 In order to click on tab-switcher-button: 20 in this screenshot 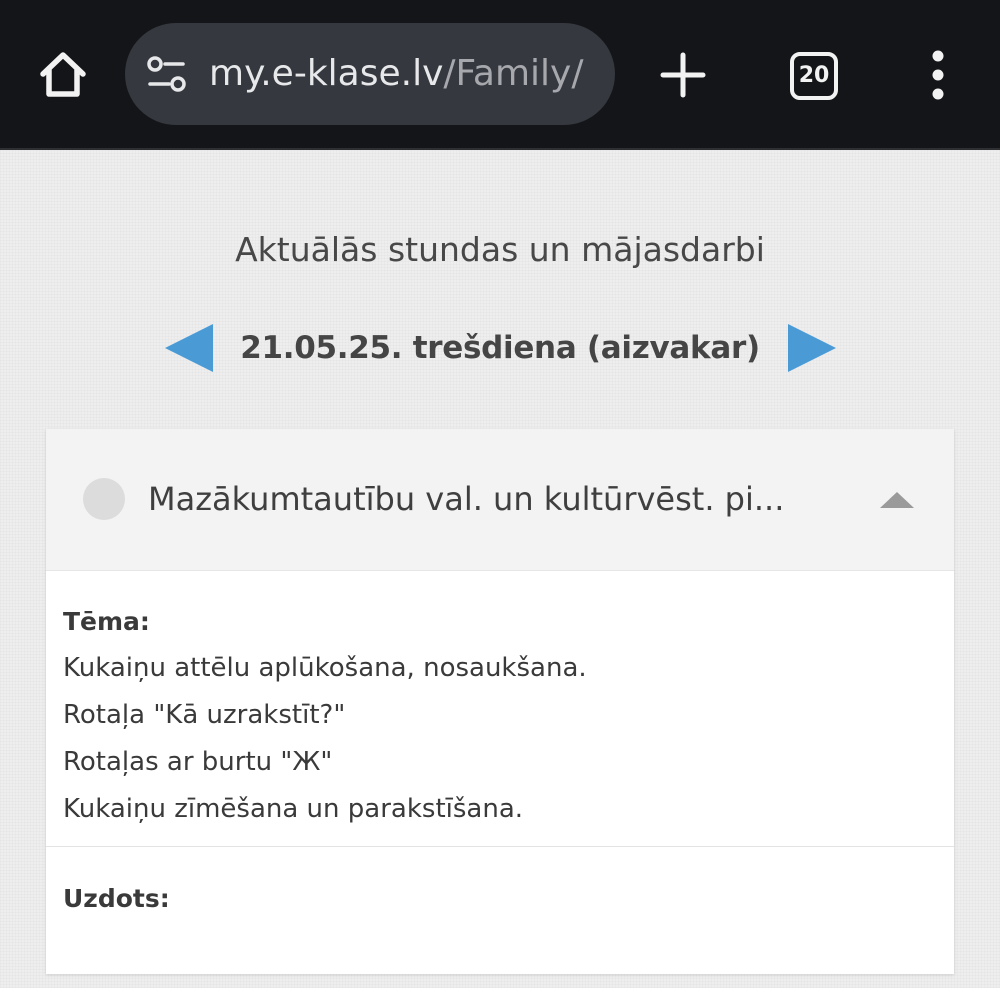, I will do `click(813, 75)`.